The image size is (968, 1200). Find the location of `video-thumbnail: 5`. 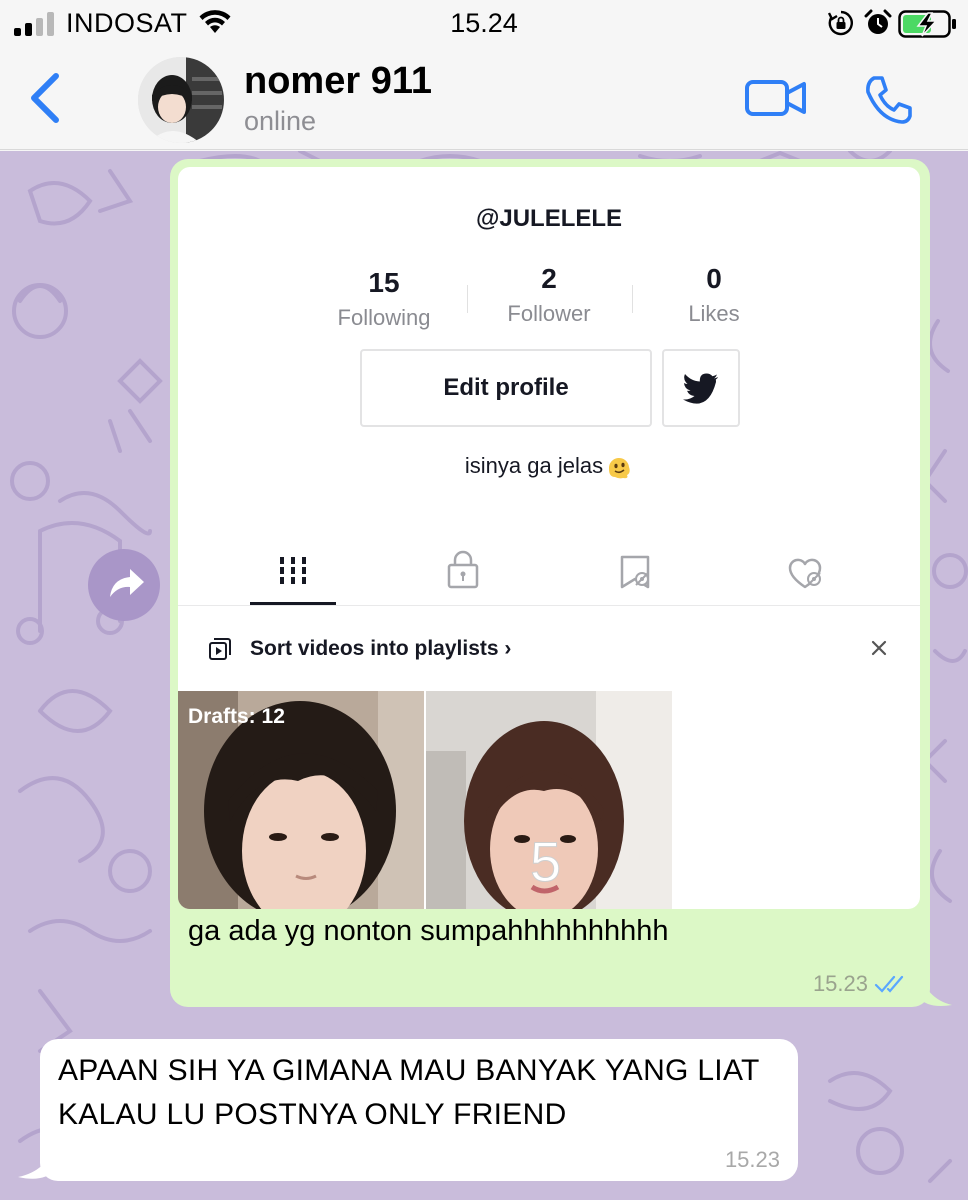

video-thumbnail: 5 is located at coordinates (549, 800).